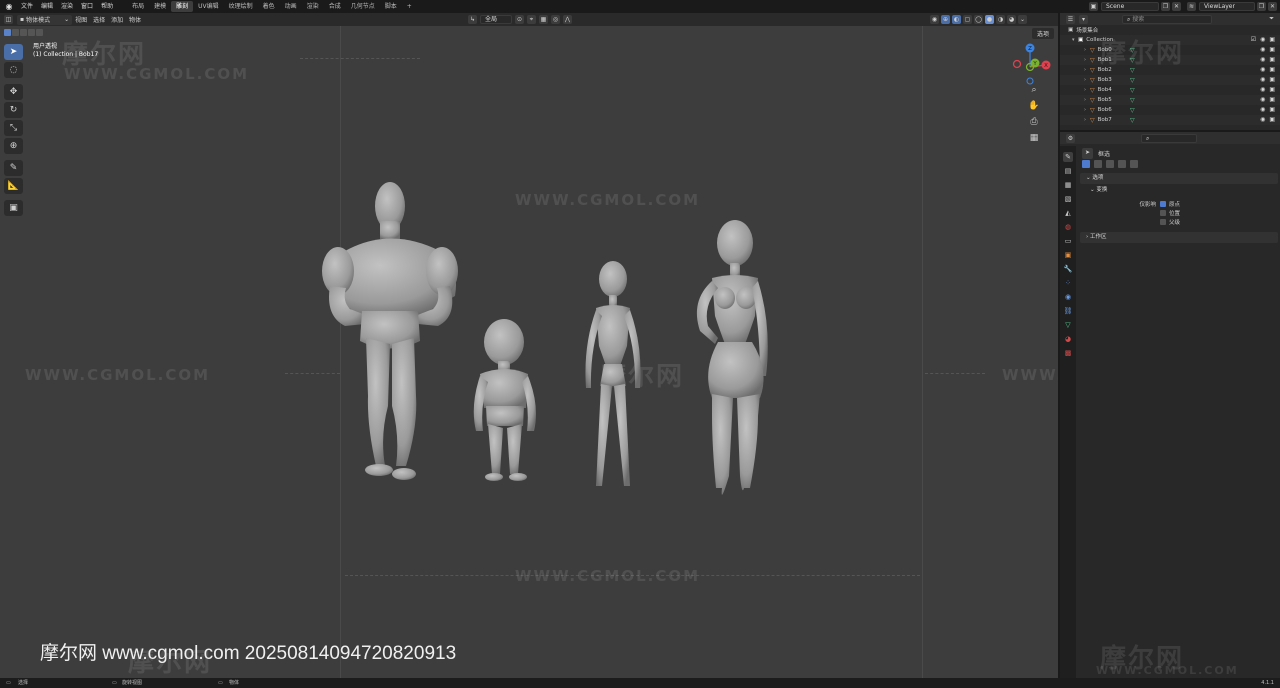 This screenshot has height=688, width=1280. Describe the element at coordinates (1098, 164) in the screenshot. I see `select-extend-icon` at that location.